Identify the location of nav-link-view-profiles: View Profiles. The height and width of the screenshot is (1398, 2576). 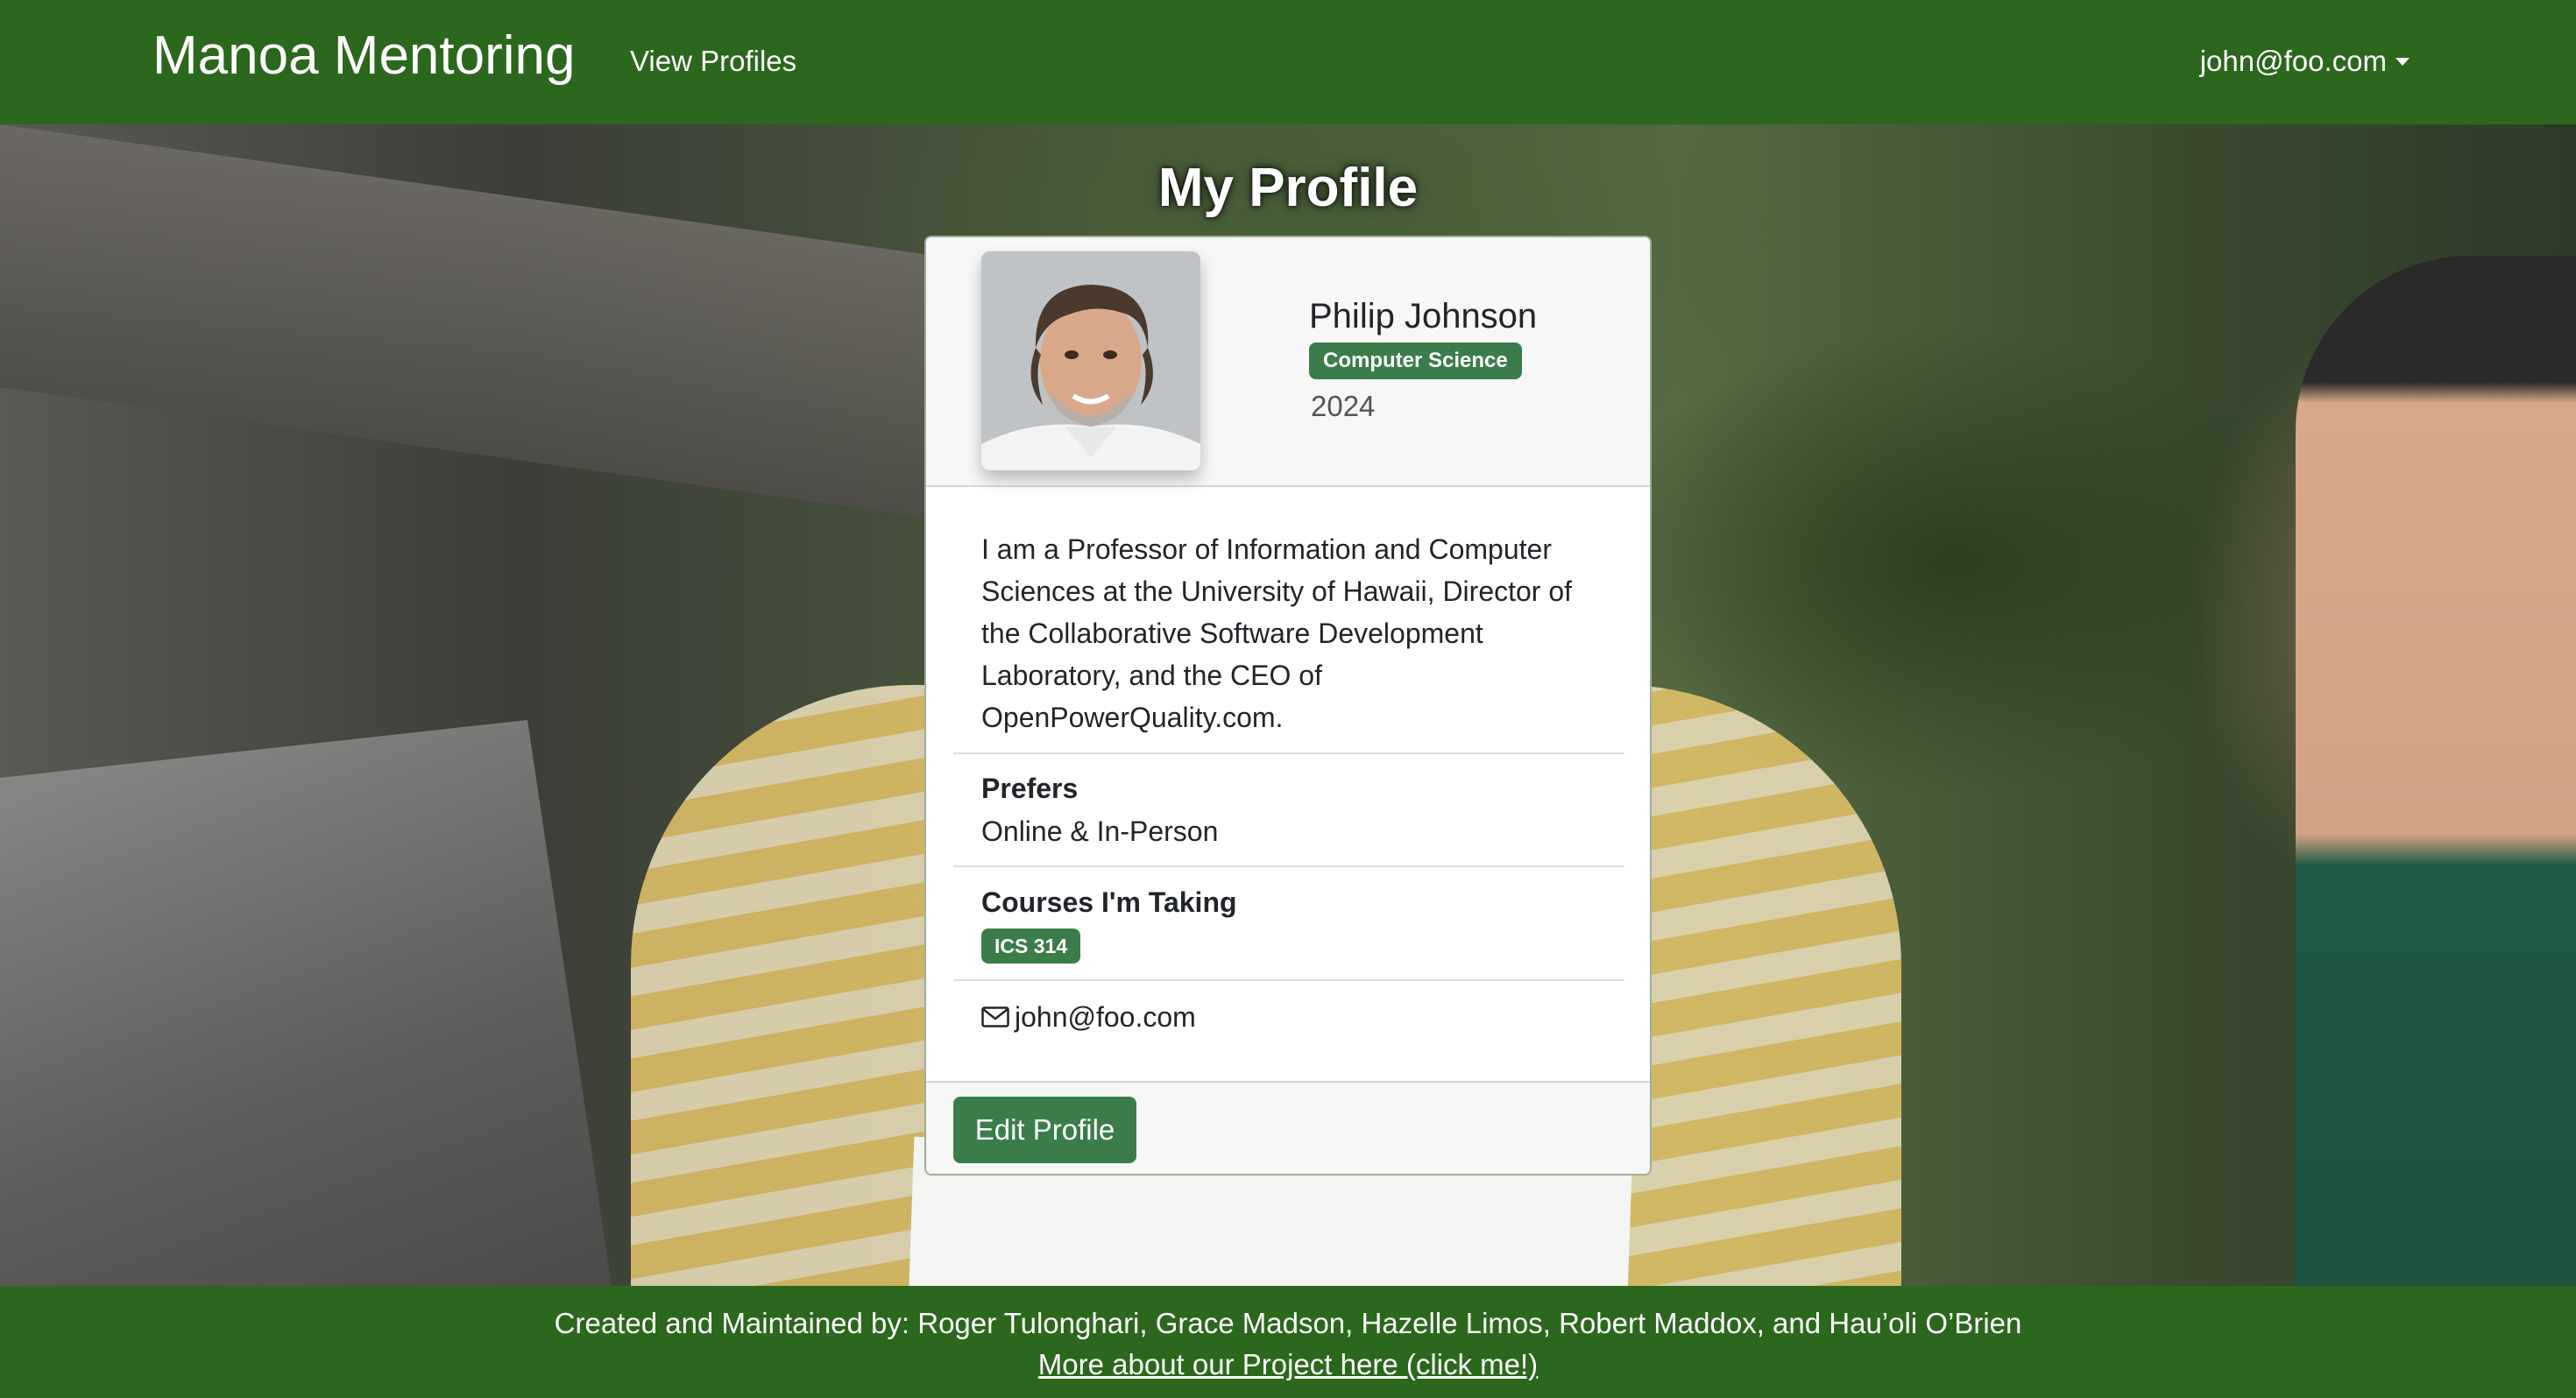
(713, 61).